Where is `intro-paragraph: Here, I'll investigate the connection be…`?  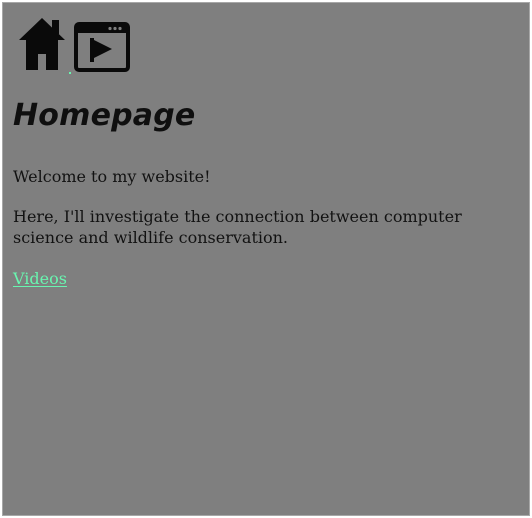
intro-paragraph: Here, I'll investigate the connection be… is located at coordinates (237, 227).